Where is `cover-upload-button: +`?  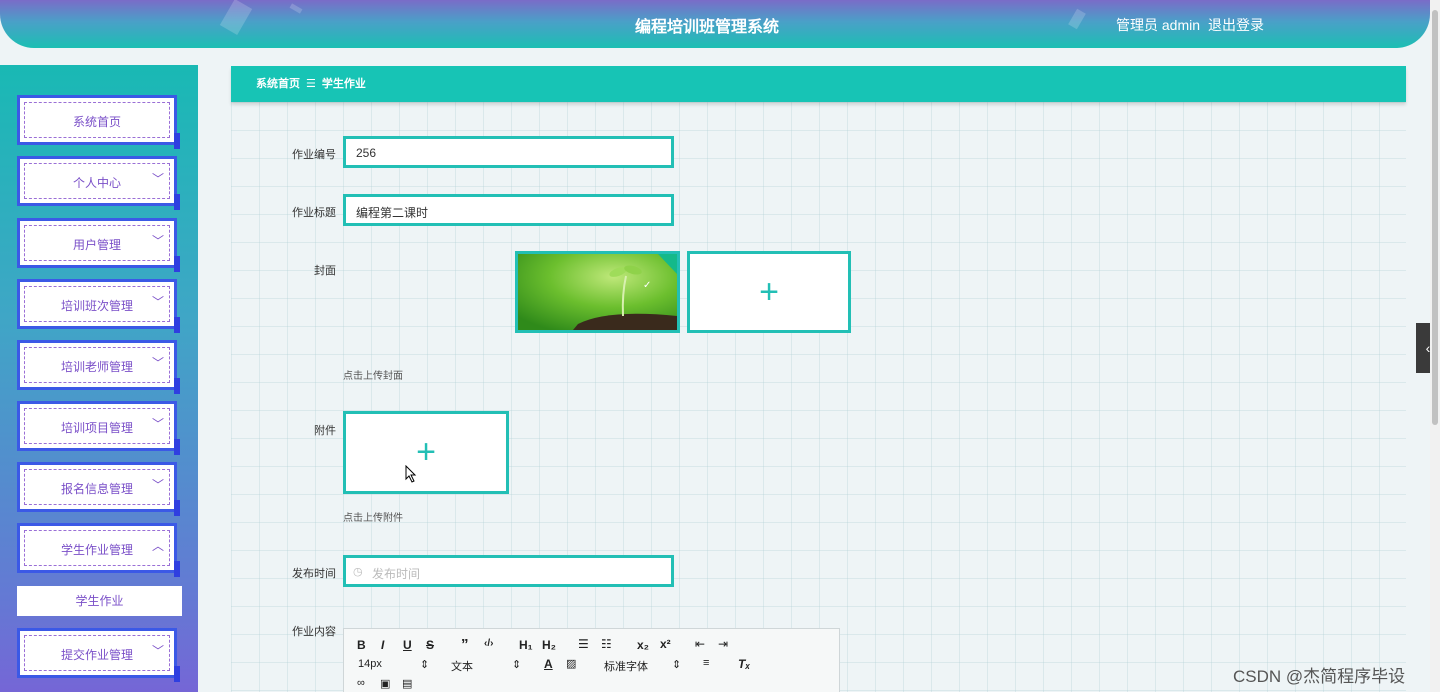 cover-upload-button: + is located at coordinates (769, 292).